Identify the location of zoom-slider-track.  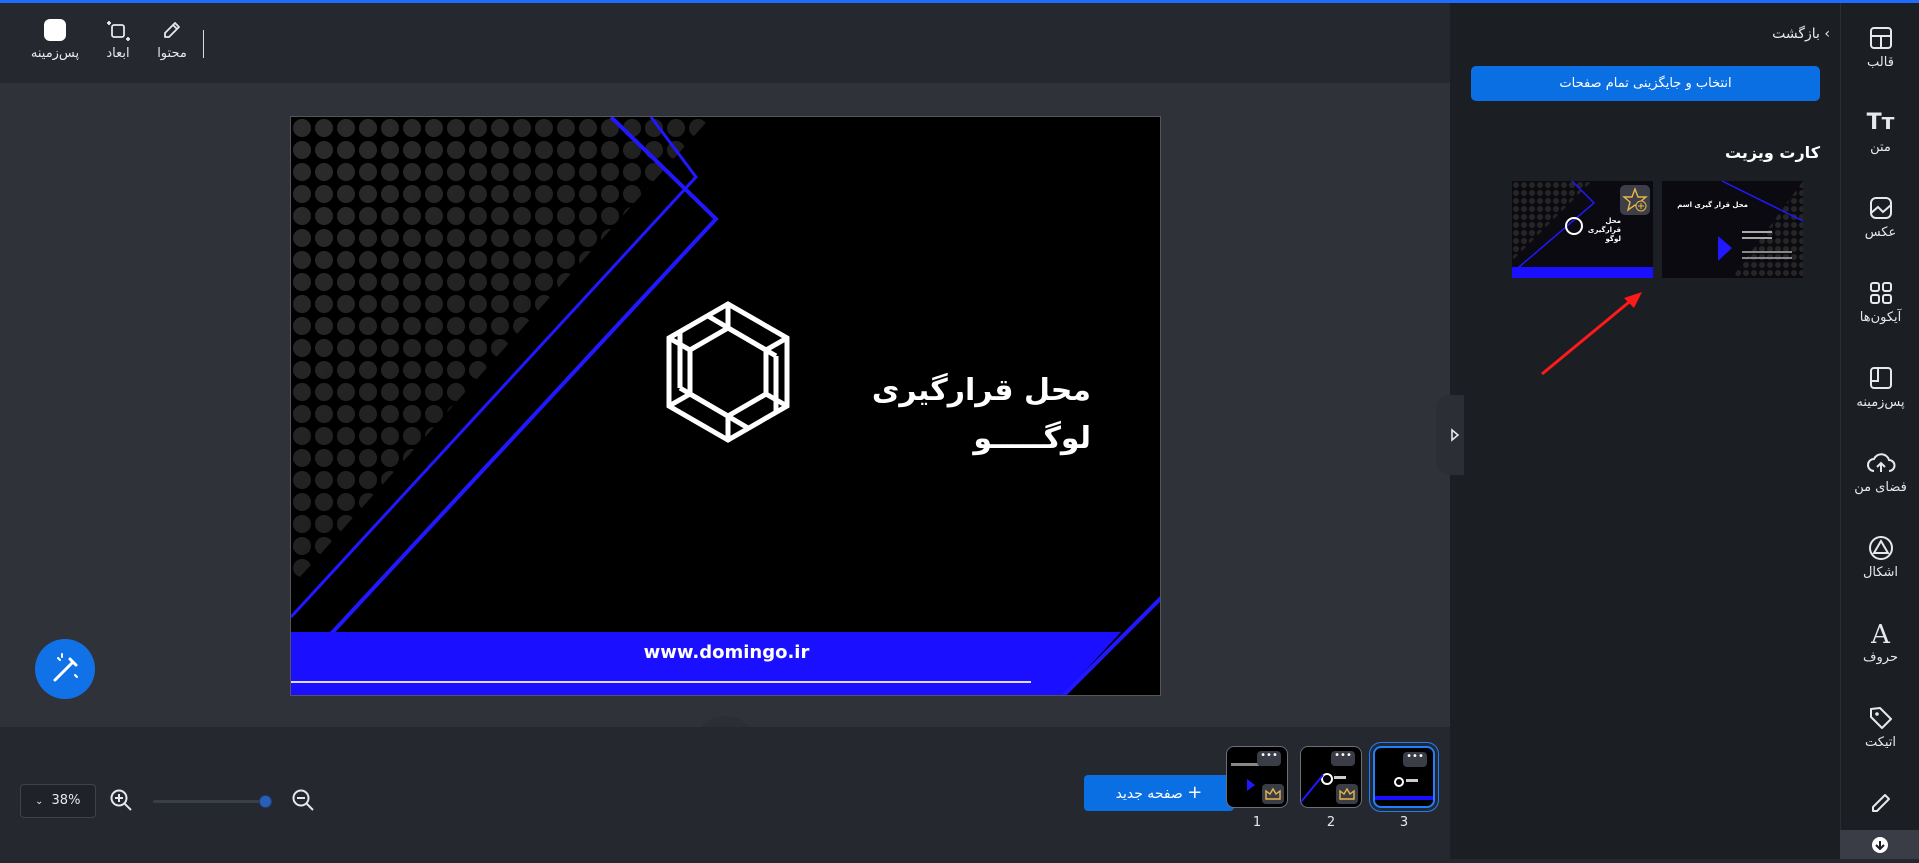
(210, 801).